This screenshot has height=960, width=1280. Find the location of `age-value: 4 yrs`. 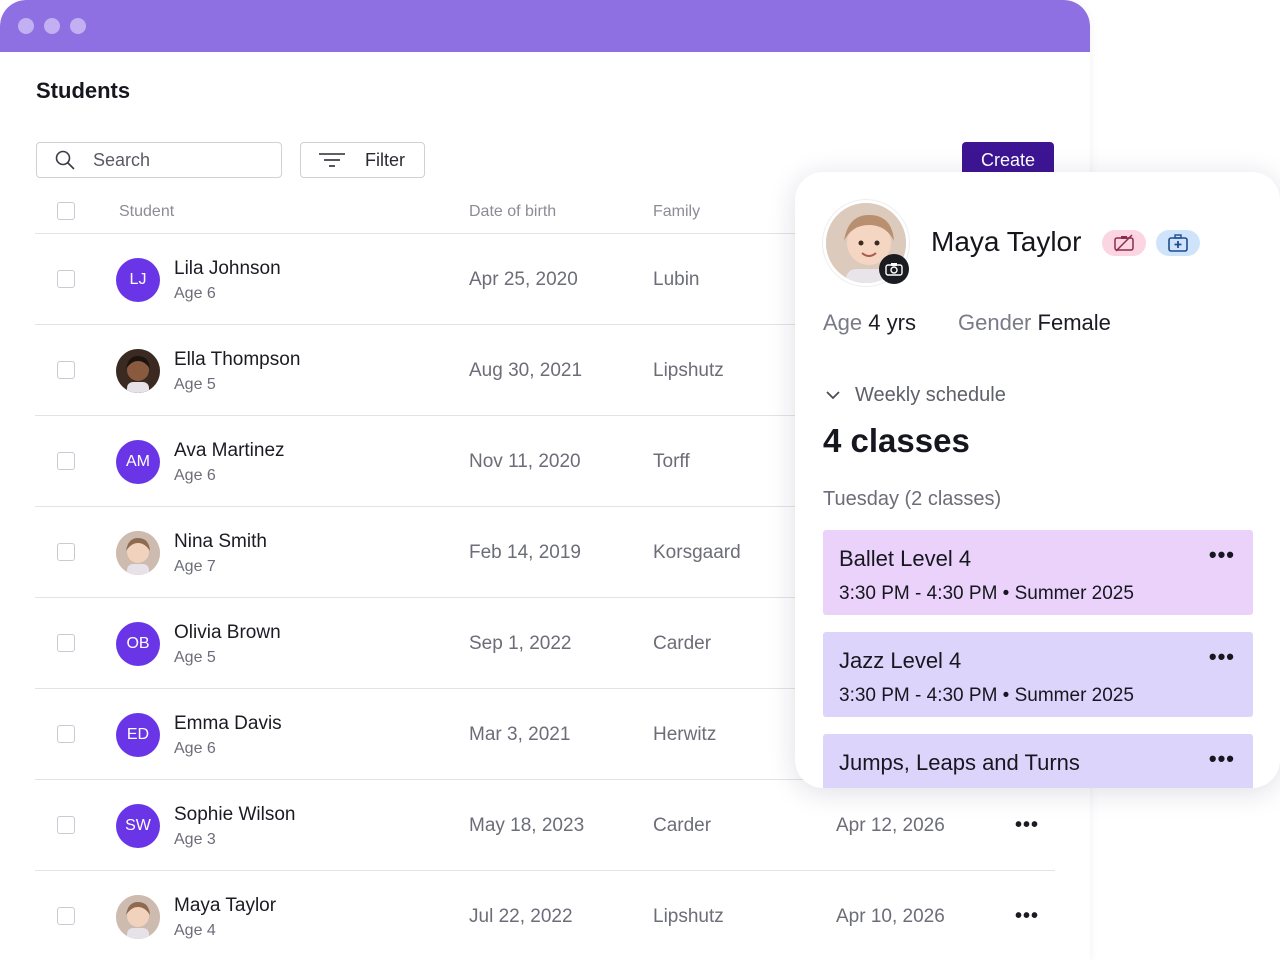

age-value: 4 yrs is located at coordinates (892, 322).